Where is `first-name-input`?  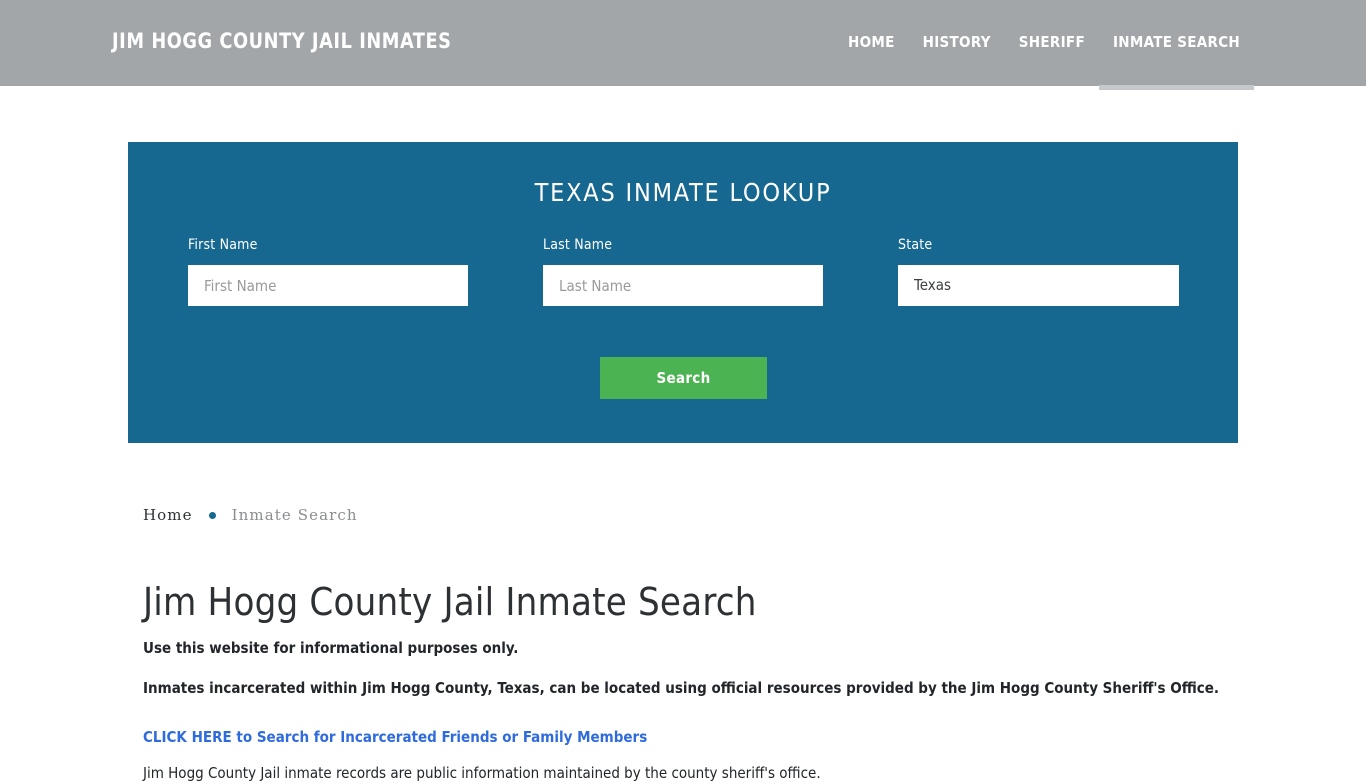 first-name-input is located at coordinates (328, 285).